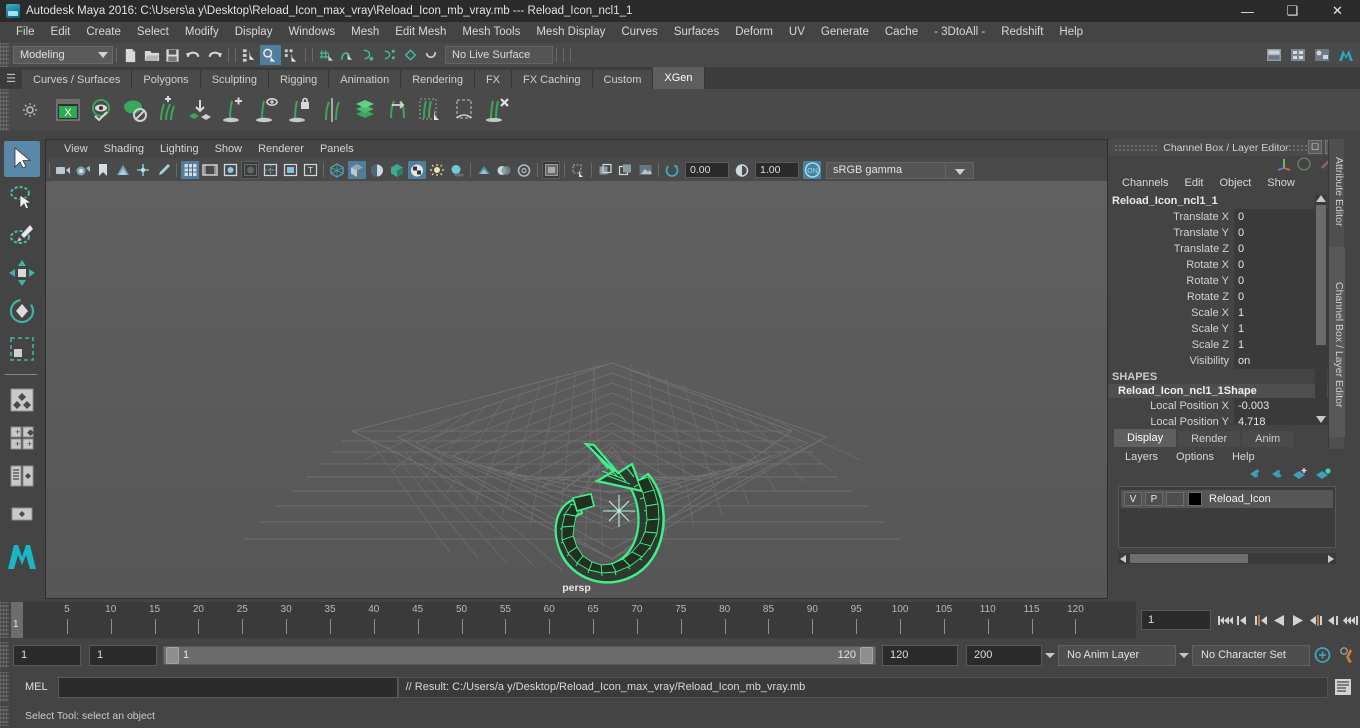  Describe the element at coordinates (1343, 687) in the screenshot. I see `script-editor-icon` at that location.